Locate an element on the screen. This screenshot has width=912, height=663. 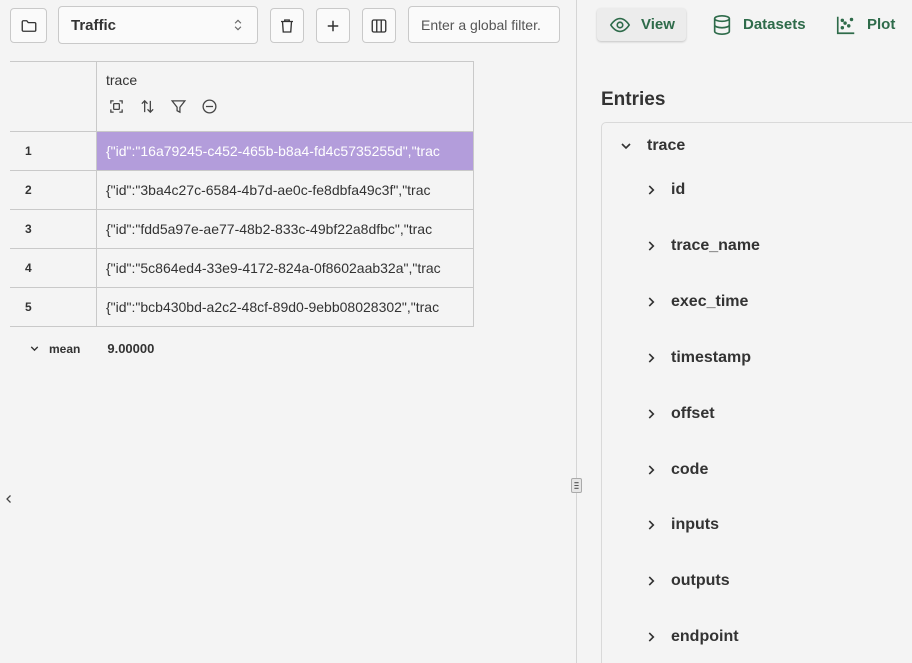
entry-field-outputs: outputs is located at coordinates (687, 581).